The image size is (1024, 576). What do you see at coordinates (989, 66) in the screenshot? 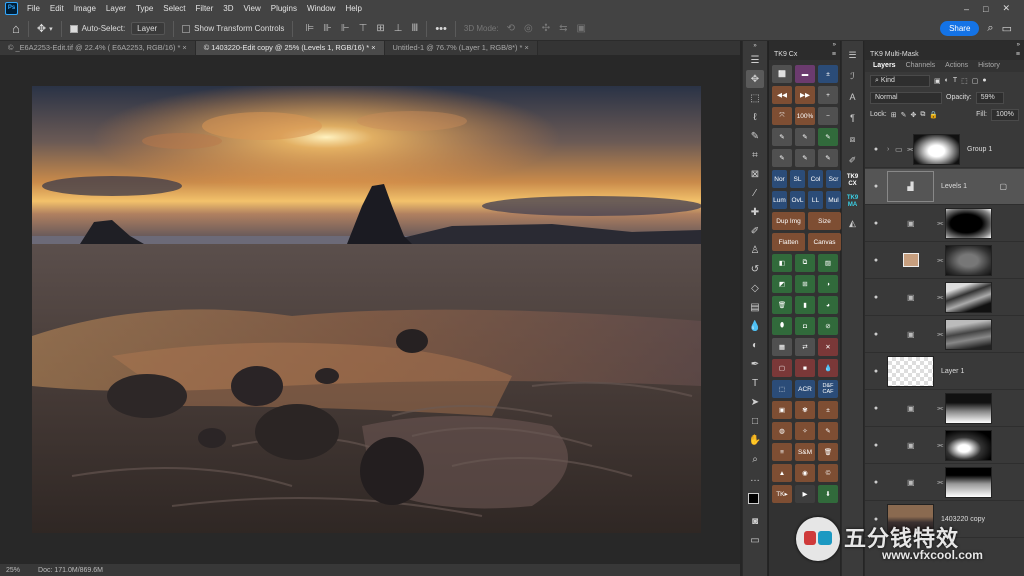
I see `tab-history: History` at bounding box center [989, 66].